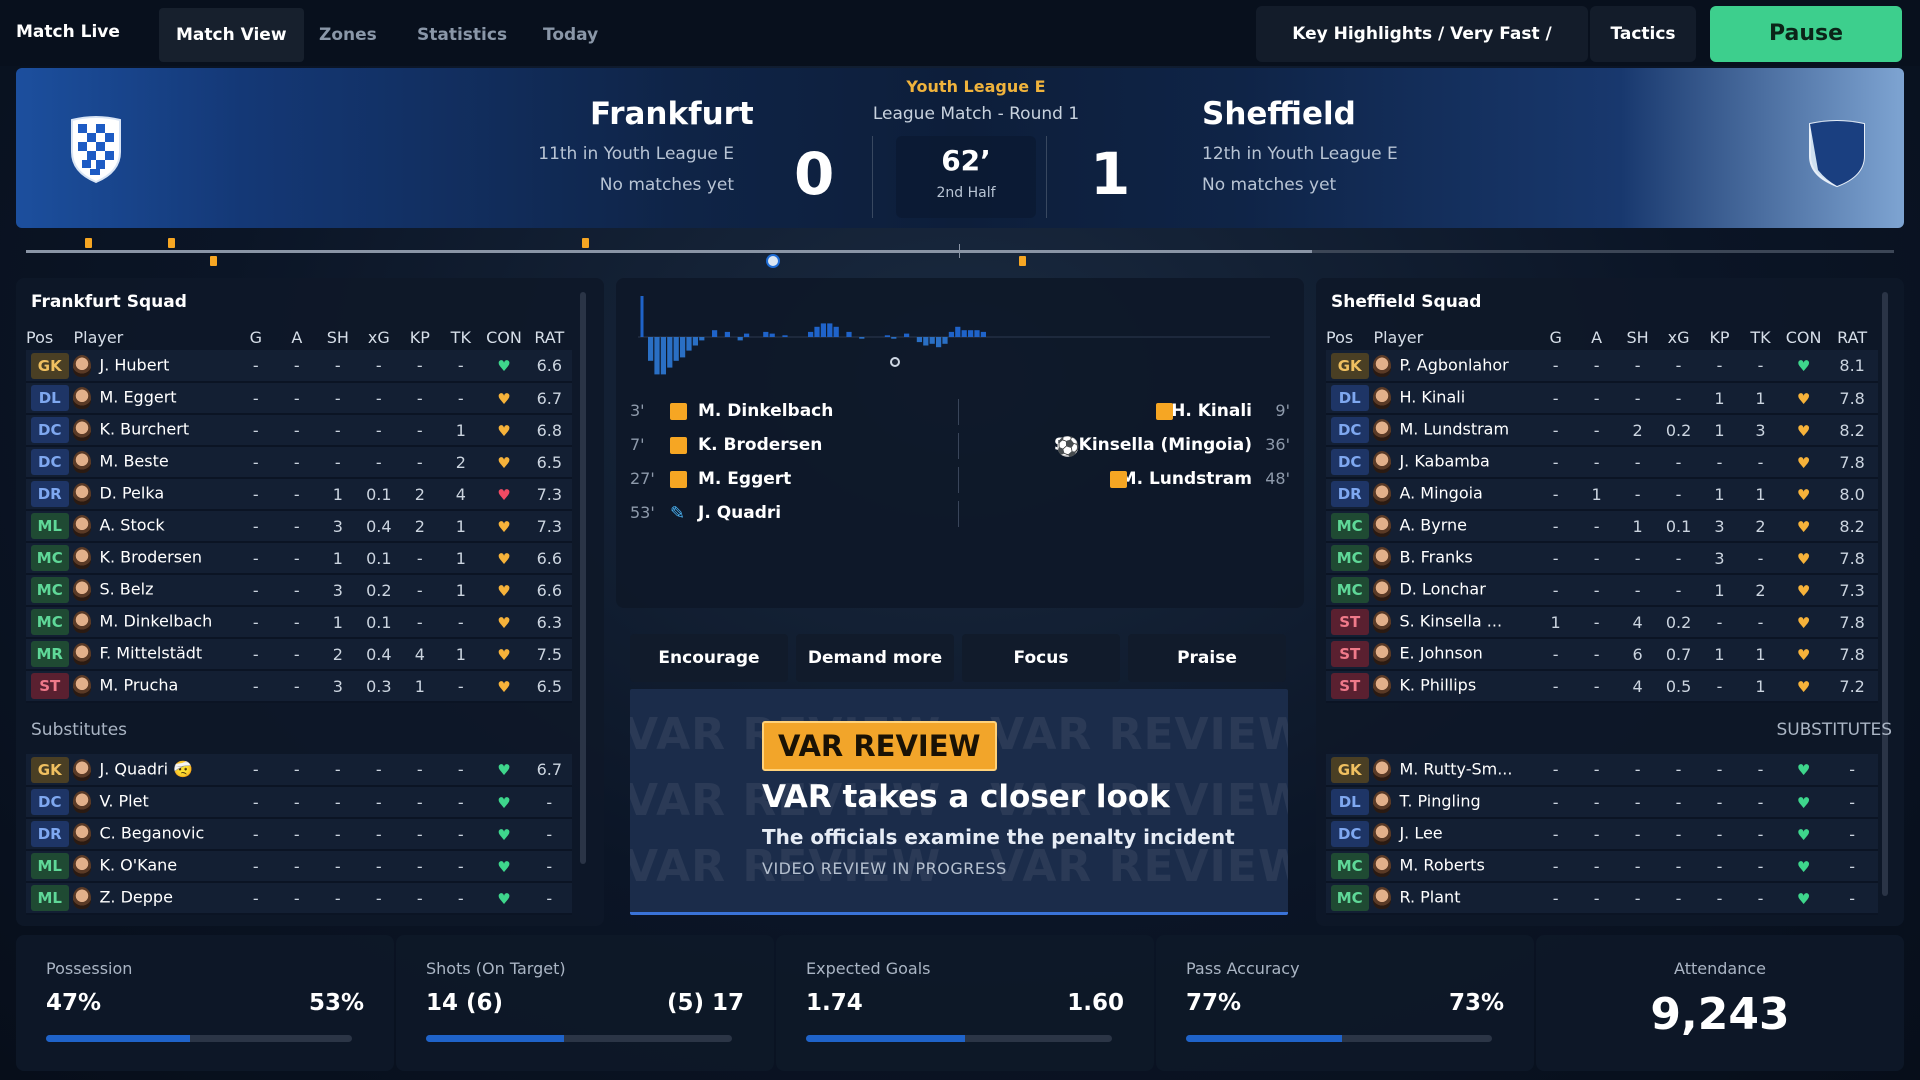 The height and width of the screenshot is (1080, 1920). Describe the element at coordinates (49, 337) in the screenshot. I see `home_squad-column-header: Pos` at that location.